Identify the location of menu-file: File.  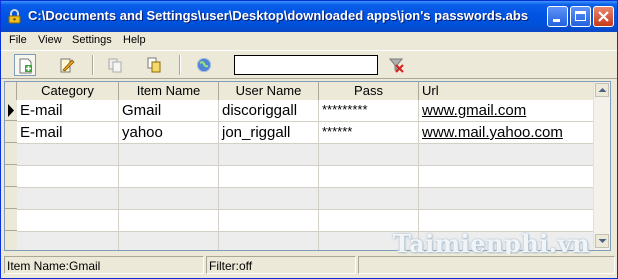
(18, 40).